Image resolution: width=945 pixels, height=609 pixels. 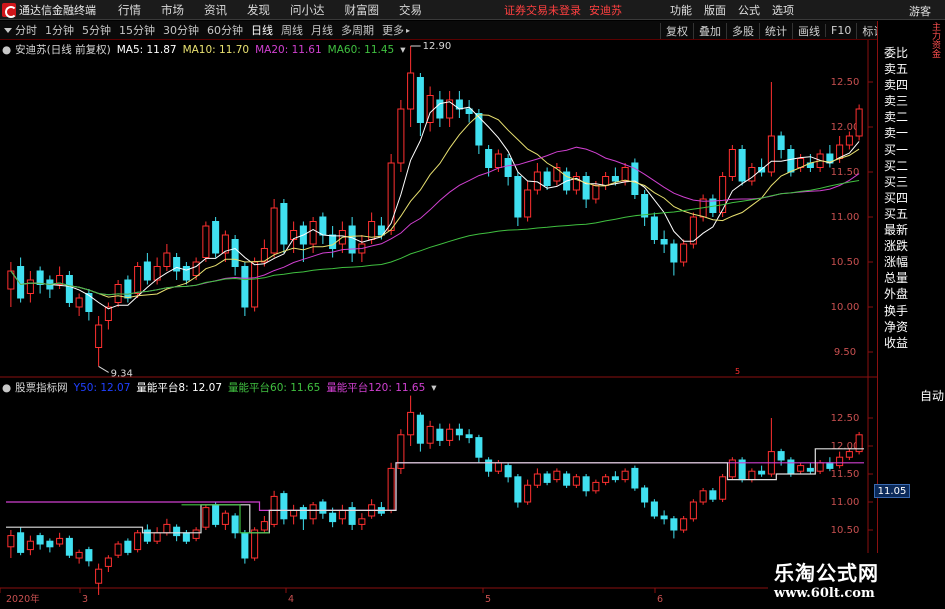 What do you see at coordinates (709, 30) in the screenshot?
I see `toolbar-button-1: 叠加` at bounding box center [709, 30].